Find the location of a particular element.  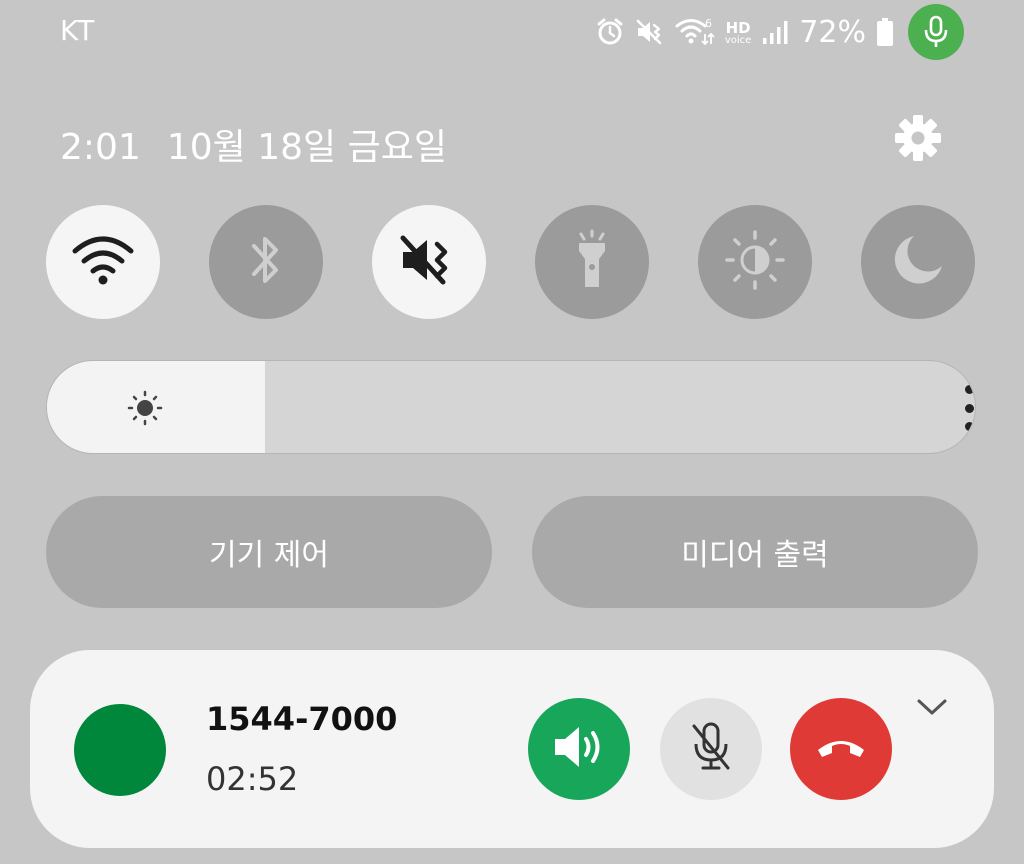

device-control-button: 기기 제어 is located at coordinates (269, 552).